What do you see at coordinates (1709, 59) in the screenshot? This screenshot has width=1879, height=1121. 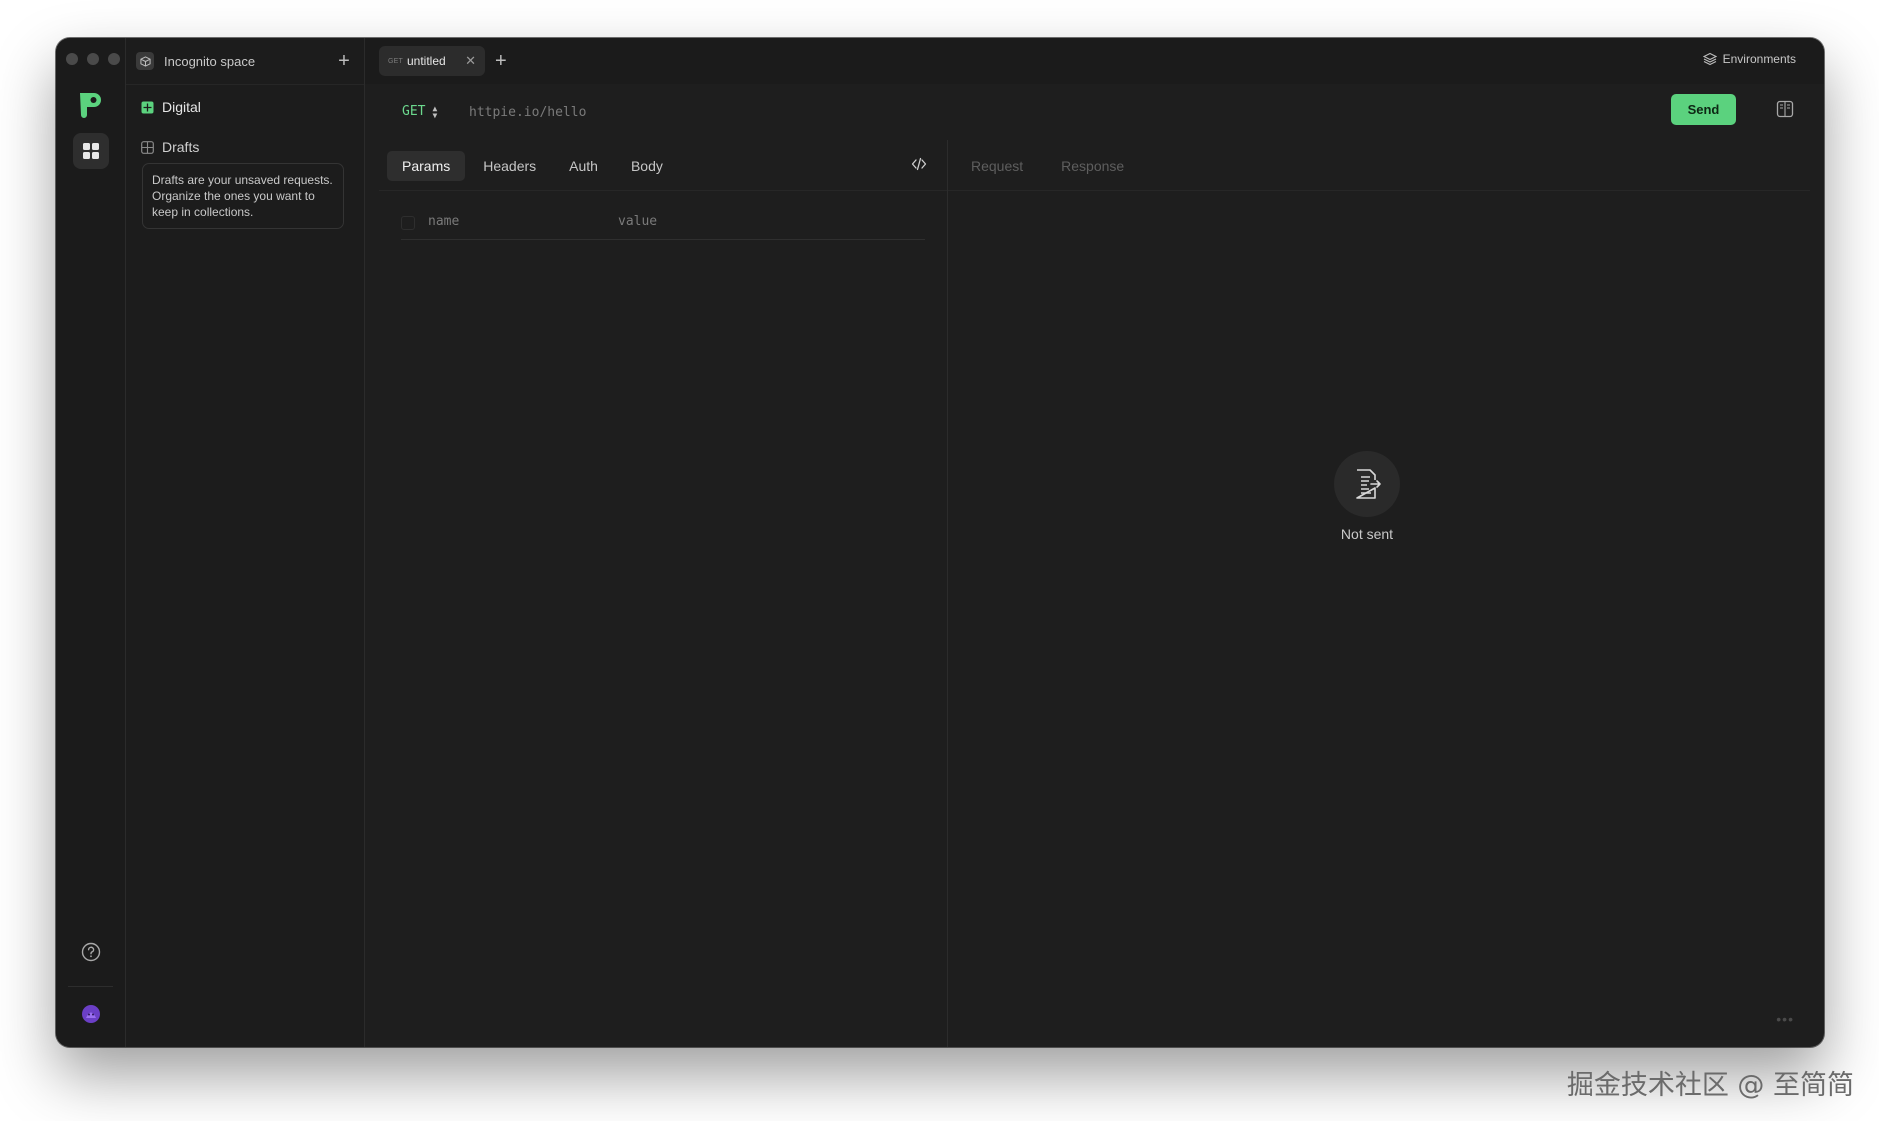 I see `layers-icon` at bounding box center [1709, 59].